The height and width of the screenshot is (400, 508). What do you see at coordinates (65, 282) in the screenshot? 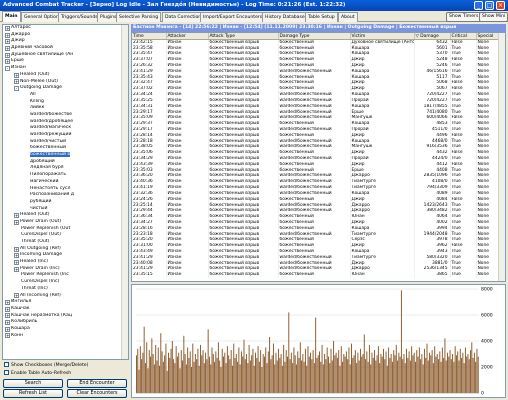
I see `tree-item: Cure/Dispel (Inc)` at bounding box center [65, 282].